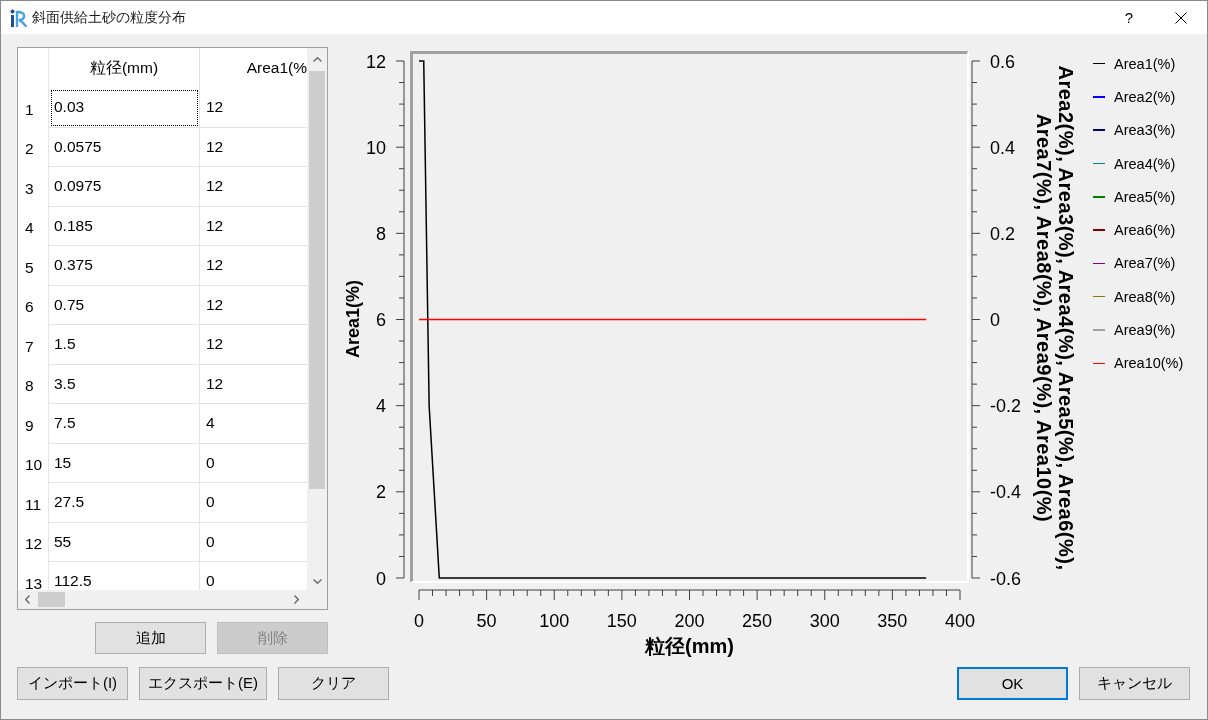 This screenshot has height=720, width=1208. Describe the element at coordinates (27, 599) in the screenshot. I see `chevron-left-icon` at that location.